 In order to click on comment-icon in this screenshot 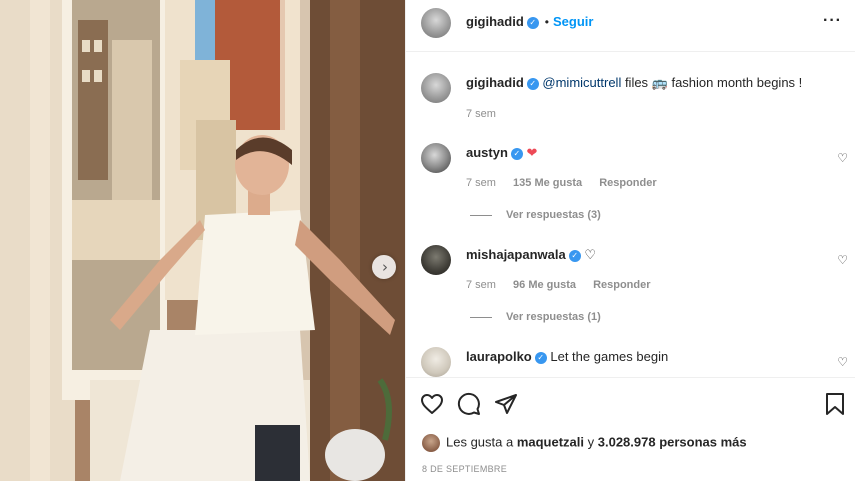, I will do `click(469, 404)`.